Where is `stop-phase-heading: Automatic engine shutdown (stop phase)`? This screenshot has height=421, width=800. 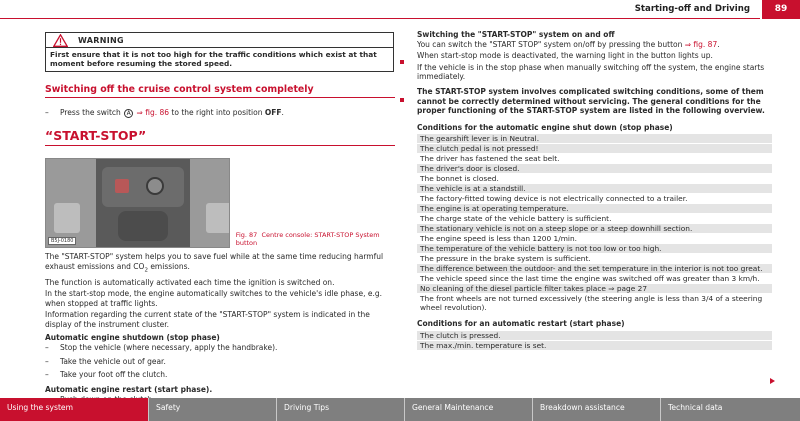
stop-phase-heading: Automatic engine shutdown (stop phase) is located at coordinates (132, 337).